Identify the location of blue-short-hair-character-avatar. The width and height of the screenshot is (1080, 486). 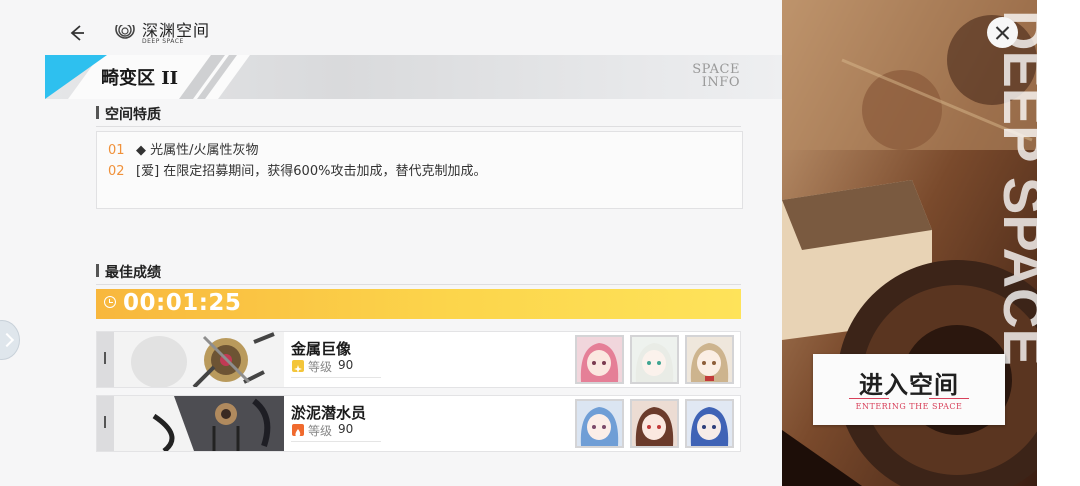
(709, 423).